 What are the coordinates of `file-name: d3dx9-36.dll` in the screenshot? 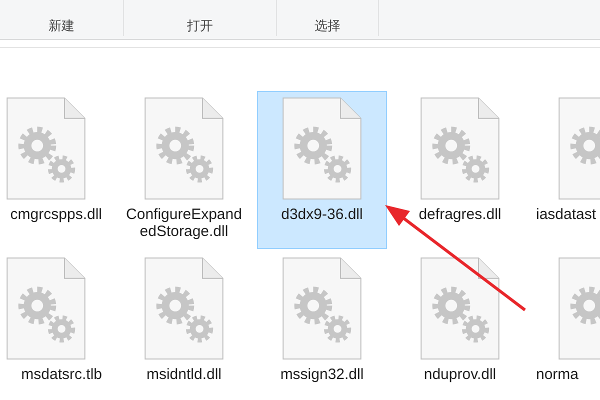 It's located at (322, 214).